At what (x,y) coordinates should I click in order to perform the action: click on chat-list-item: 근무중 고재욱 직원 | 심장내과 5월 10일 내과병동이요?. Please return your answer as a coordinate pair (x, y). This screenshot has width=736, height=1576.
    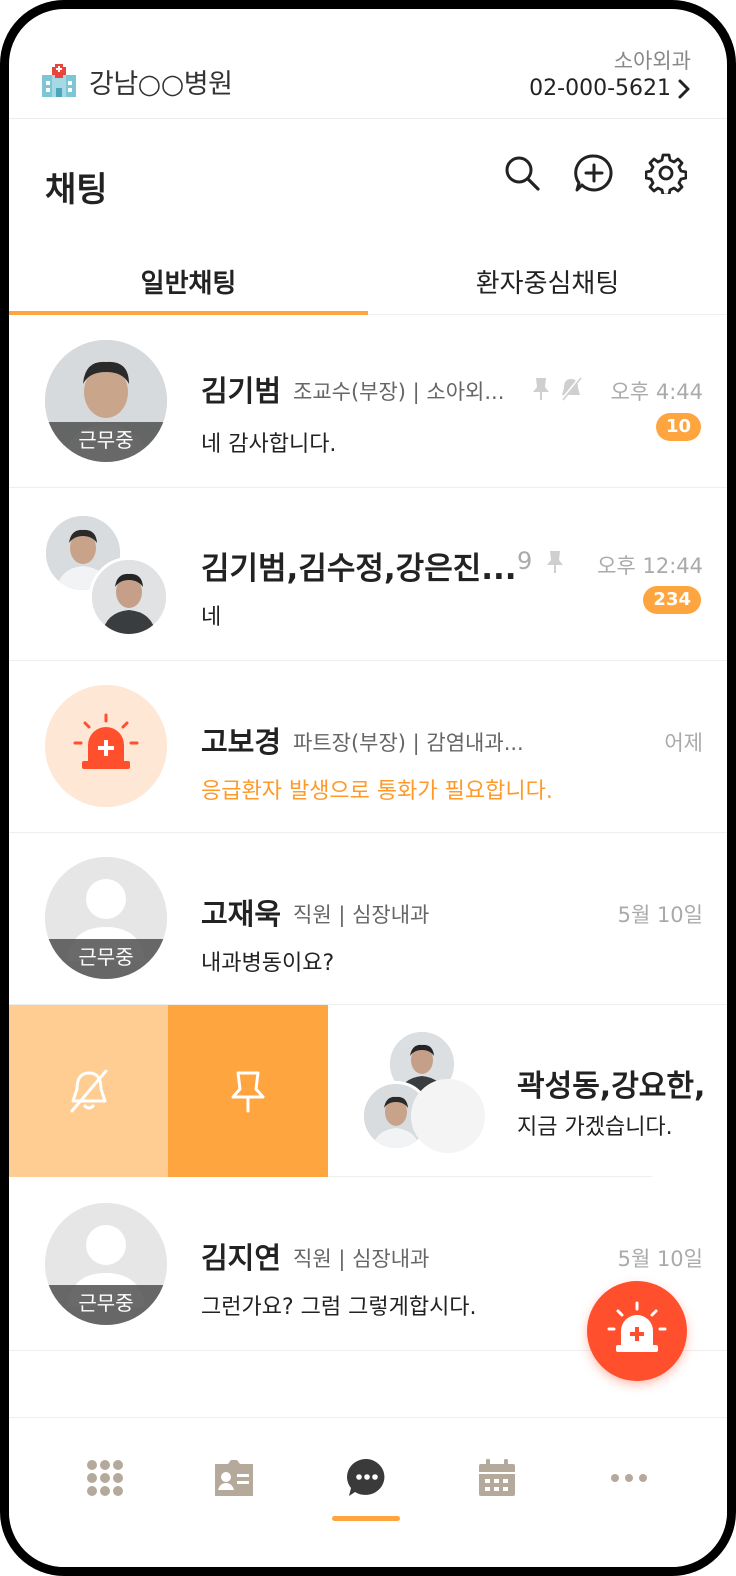
    Looking at the image, I should click on (368, 919).